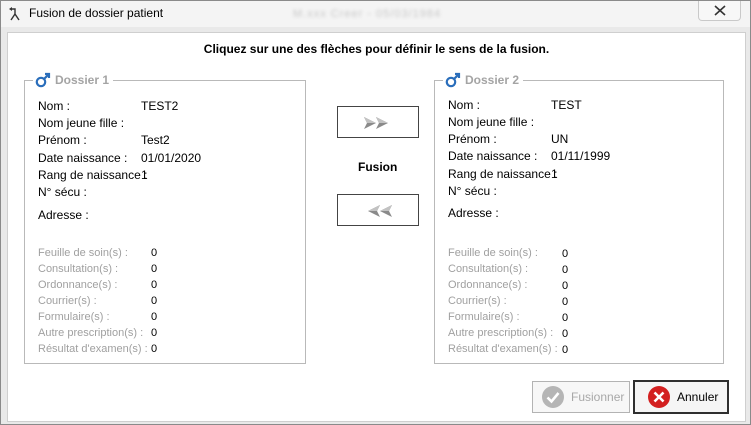  I want to click on double-arrow-left-icon, so click(380, 211).